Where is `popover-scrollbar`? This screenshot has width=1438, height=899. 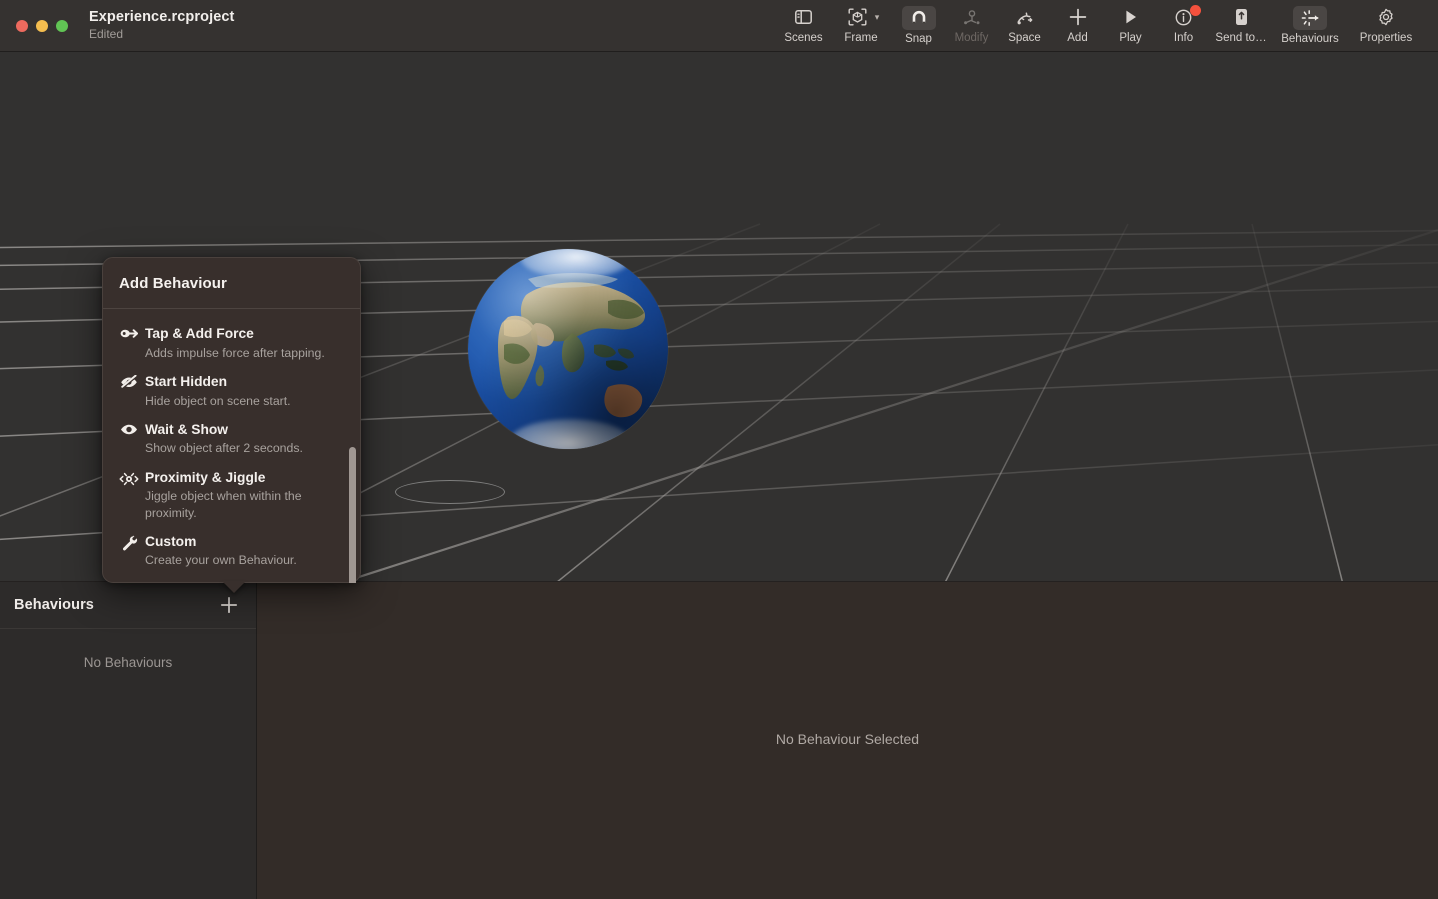
popover-scrollbar is located at coordinates (352, 515).